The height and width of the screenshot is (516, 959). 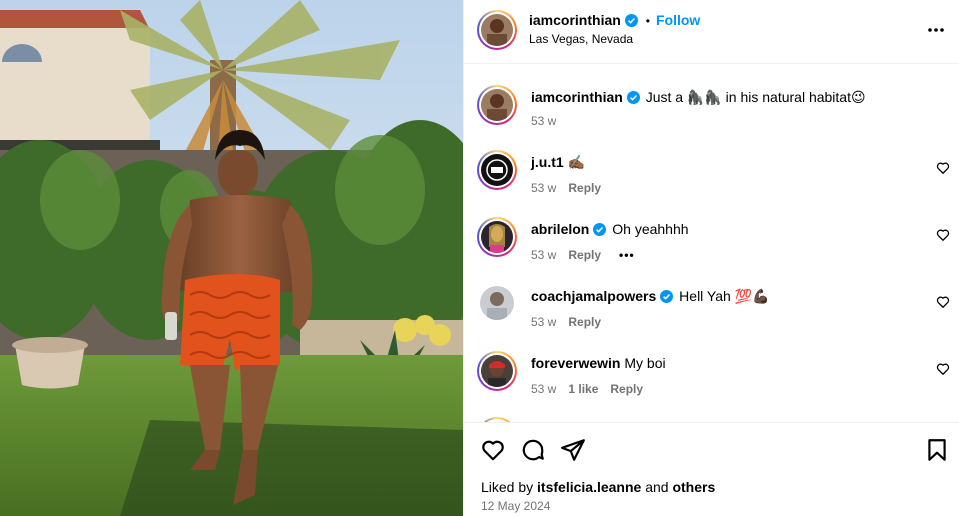 What do you see at coordinates (575, 363) in the screenshot?
I see `comment-username: foreverwewin` at bounding box center [575, 363].